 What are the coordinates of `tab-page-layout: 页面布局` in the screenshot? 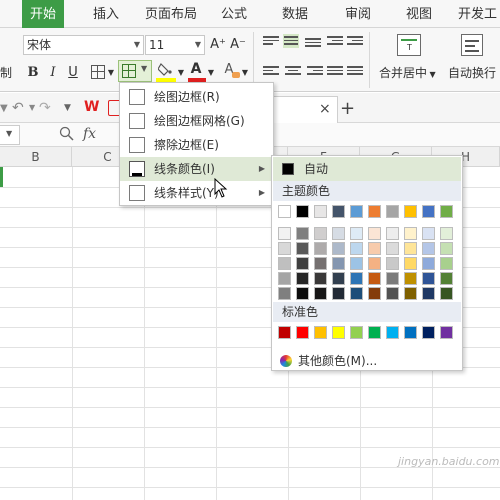 It's located at (171, 14).